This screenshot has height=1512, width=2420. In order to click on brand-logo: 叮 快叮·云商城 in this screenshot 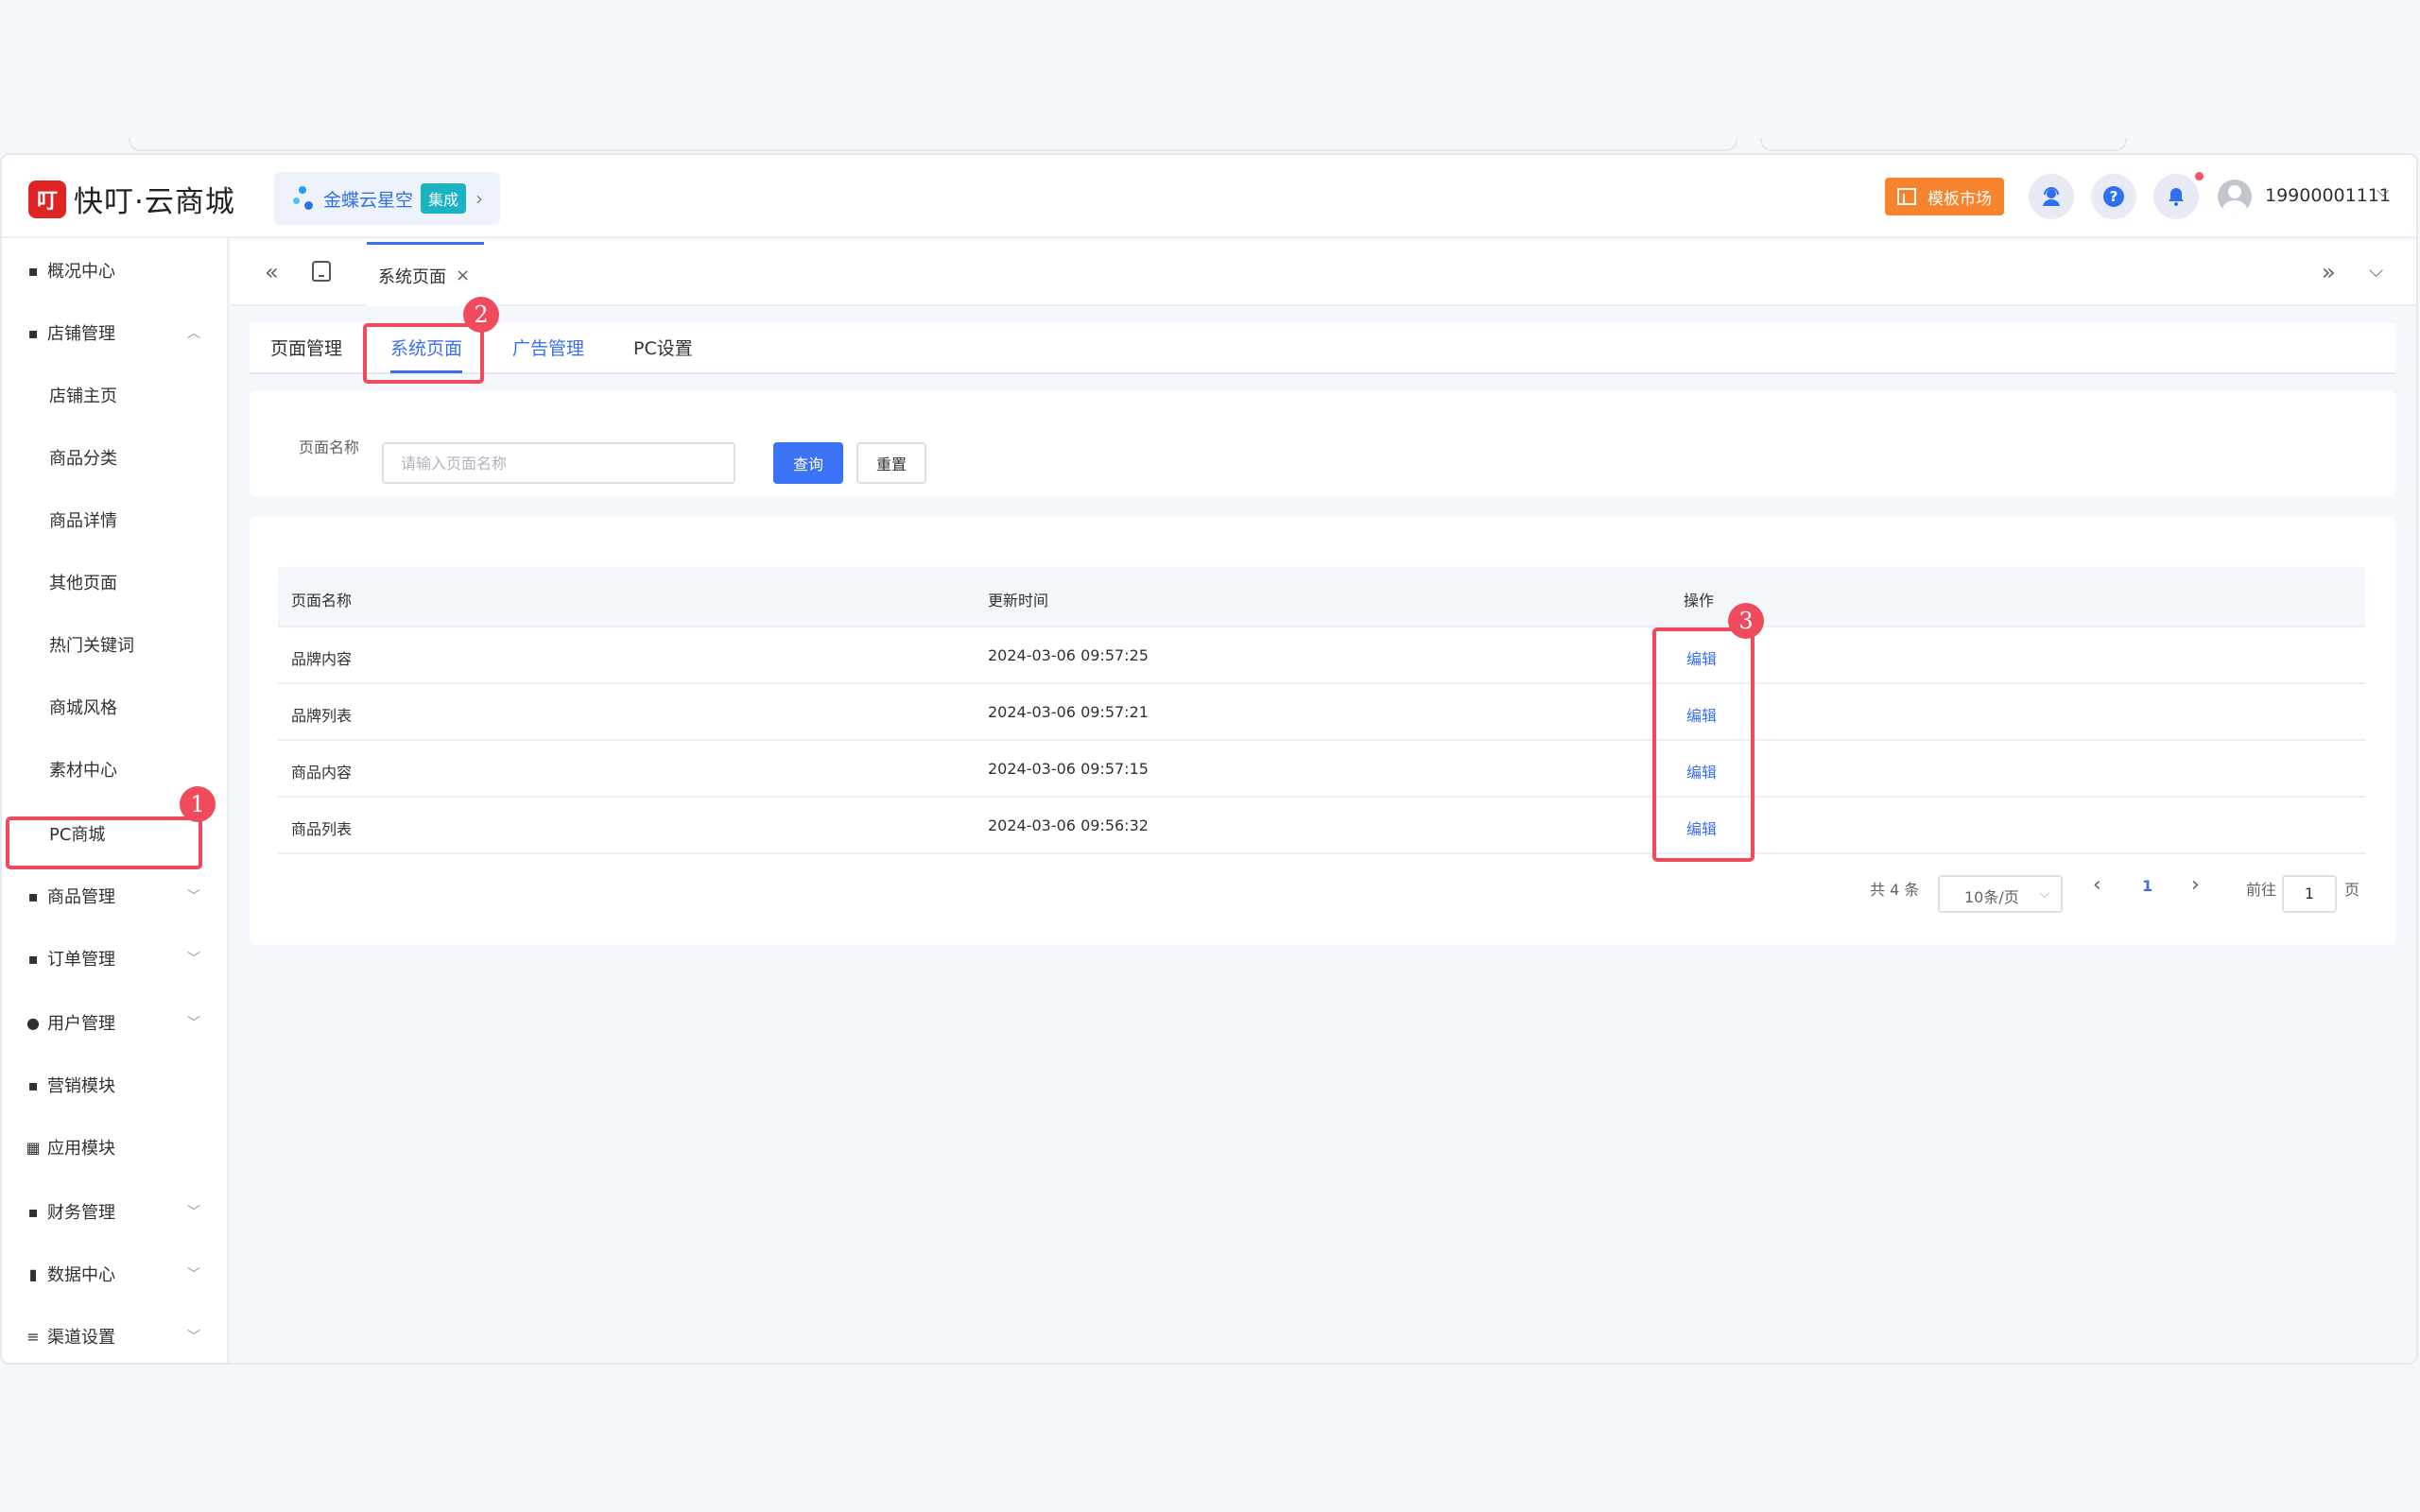, I will do `click(131, 199)`.